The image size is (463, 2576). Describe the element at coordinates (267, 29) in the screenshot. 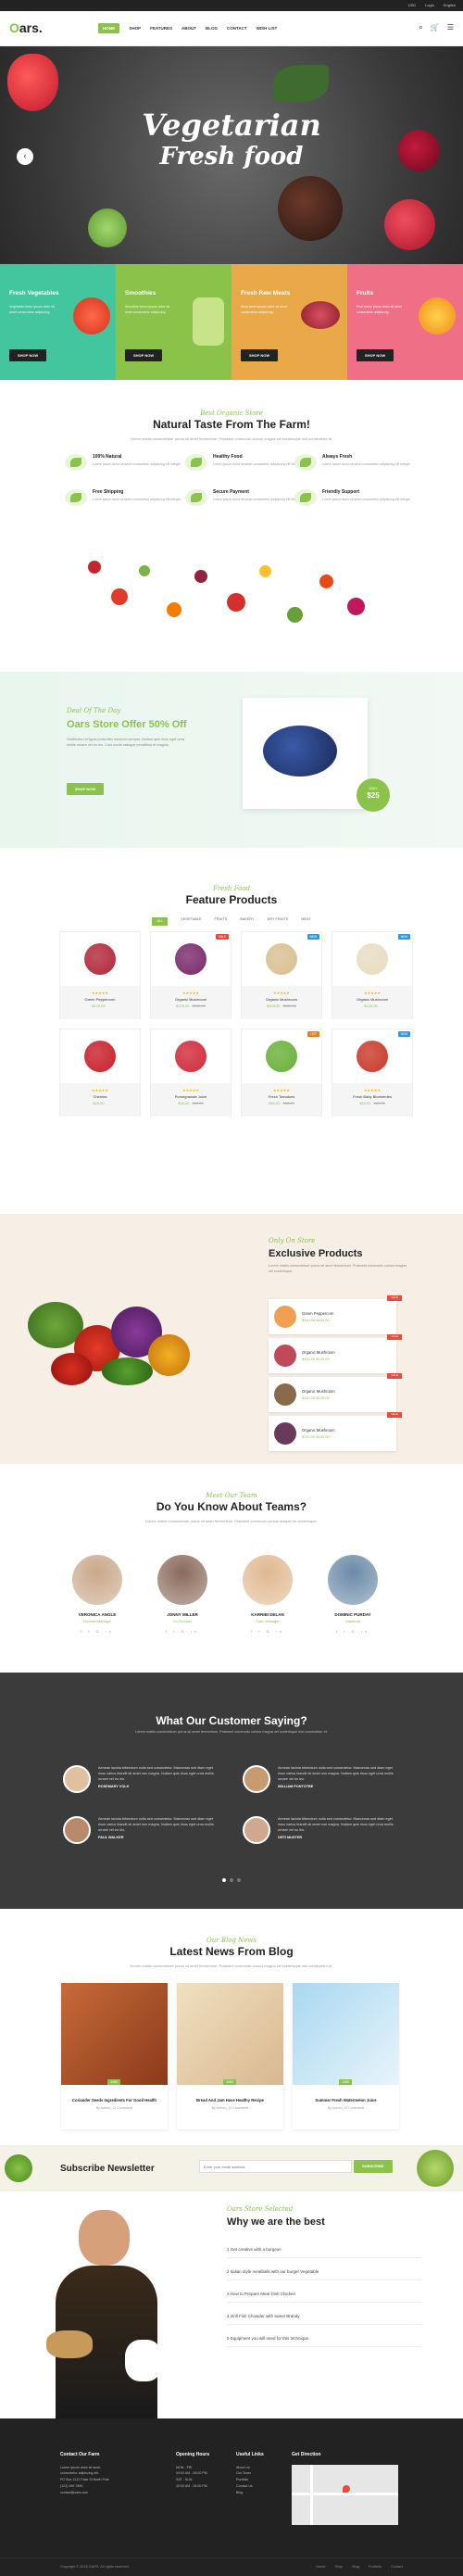

I see `menu-wishlist: WISH LIST` at that location.